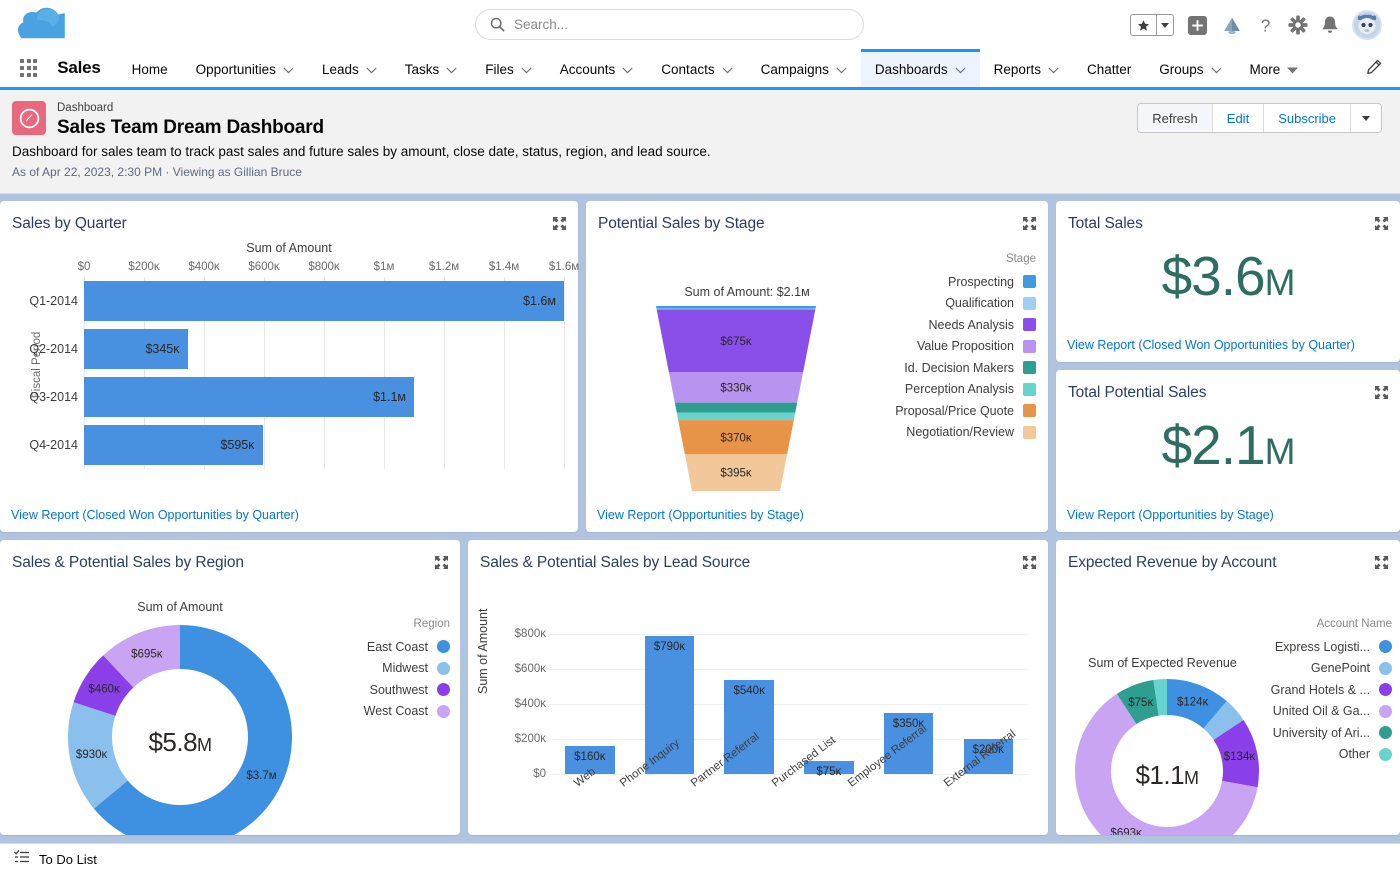 The image size is (1400, 875). What do you see at coordinates (794, 69) in the screenshot?
I see `nav-item-label: Campaigns` at bounding box center [794, 69].